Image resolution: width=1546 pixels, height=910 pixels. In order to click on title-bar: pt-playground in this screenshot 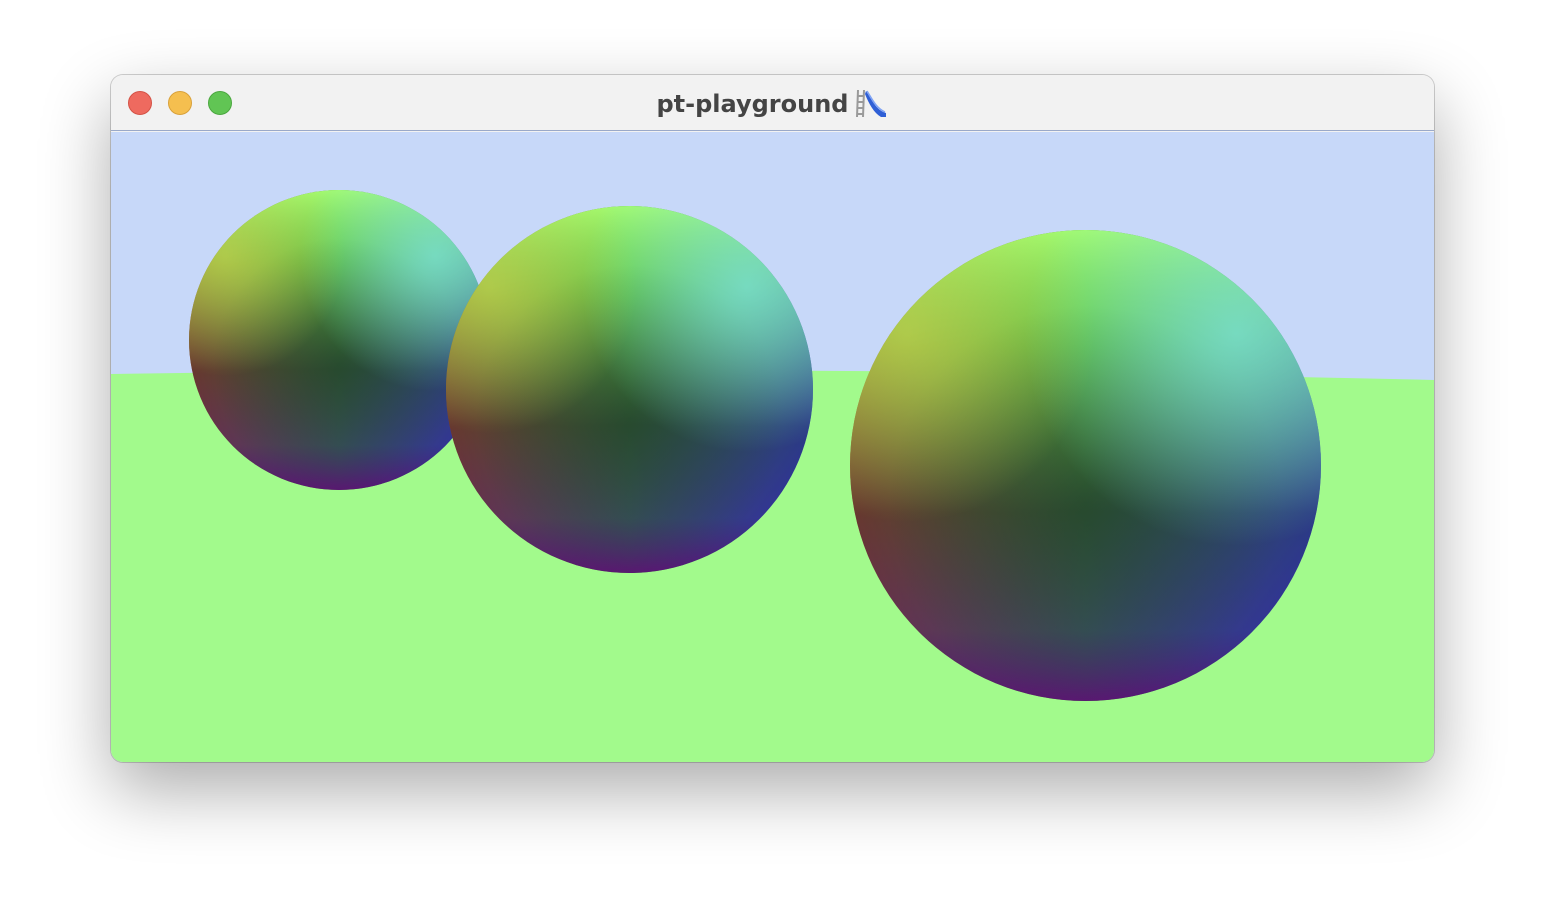, I will do `click(772, 103)`.